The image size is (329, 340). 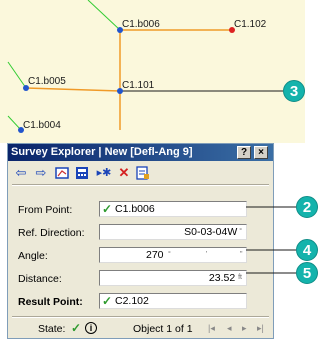 What do you see at coordinates (21, 173) in the screenshot?
I see `back-arrow-icon: ⇦` at bounding box center [21, 173].